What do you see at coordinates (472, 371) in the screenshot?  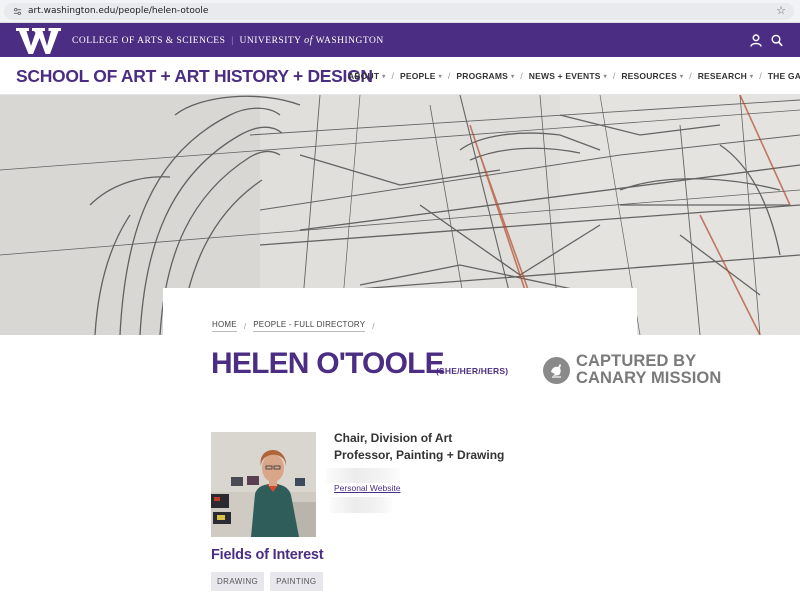 I see `pronouns: (SHE/HER/HERS)` at bounding box center [472, 371].